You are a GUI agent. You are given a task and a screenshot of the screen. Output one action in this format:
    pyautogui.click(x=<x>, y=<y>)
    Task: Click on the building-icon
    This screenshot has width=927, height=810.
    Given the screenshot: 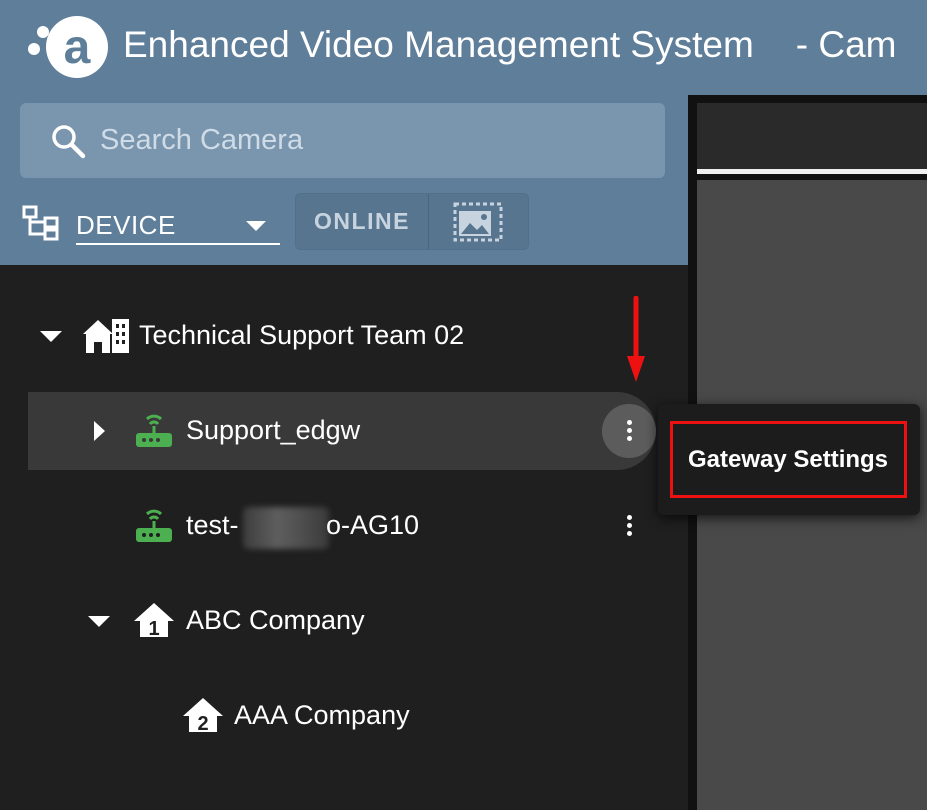 What is the action you would take?
    pyautogui.click(x=106, y=336)
    